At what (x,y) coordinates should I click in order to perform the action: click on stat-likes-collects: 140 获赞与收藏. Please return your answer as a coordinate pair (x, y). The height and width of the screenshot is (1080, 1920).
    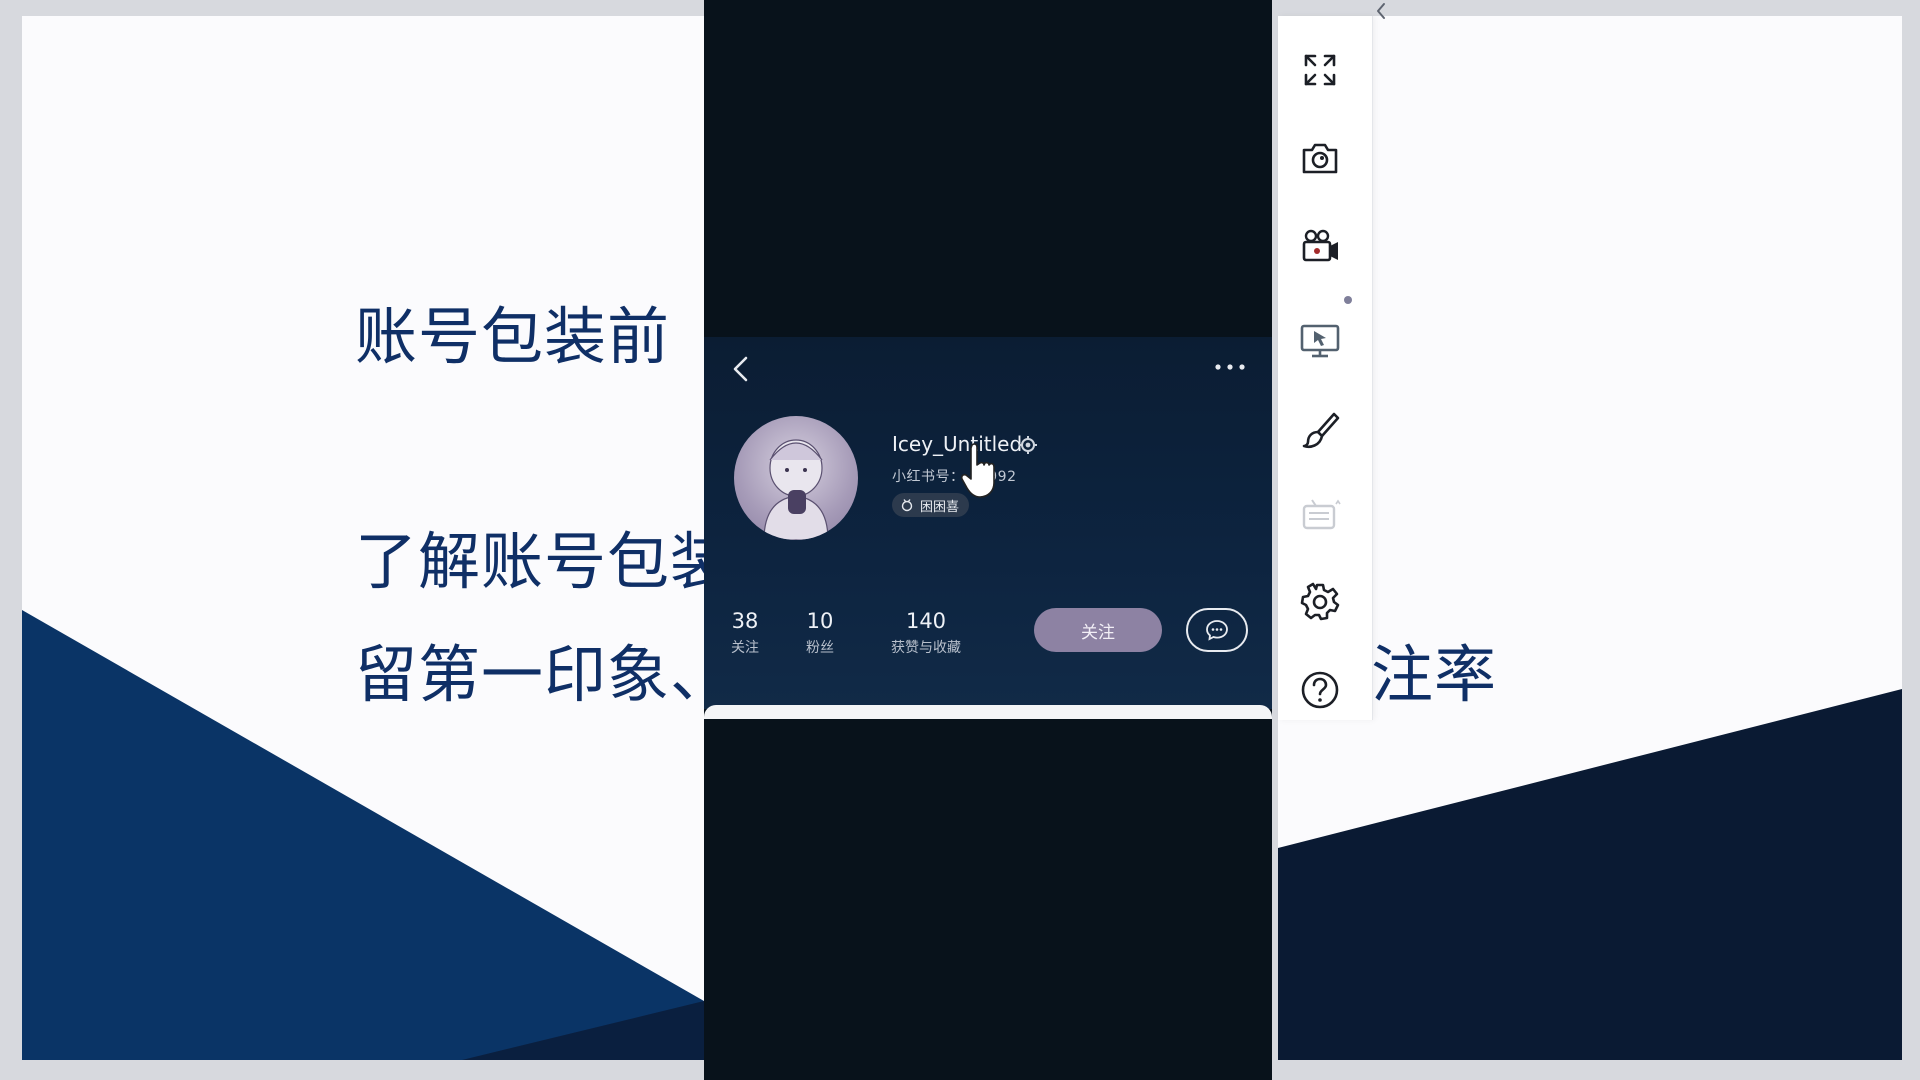
    Looking at the image, I should click on (926, 633).